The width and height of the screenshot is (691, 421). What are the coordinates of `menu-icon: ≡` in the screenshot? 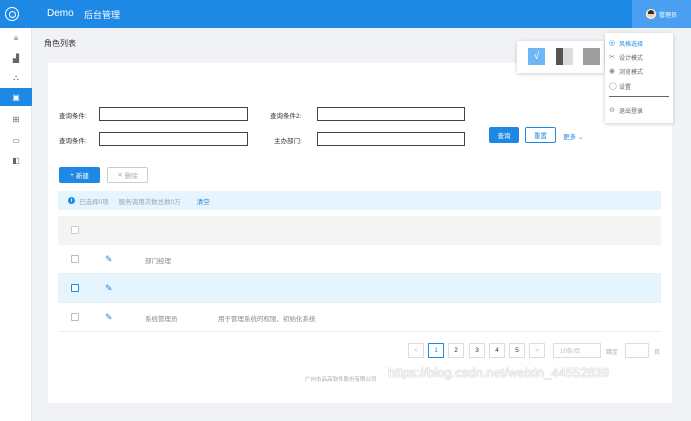 It's located at (16, 38).